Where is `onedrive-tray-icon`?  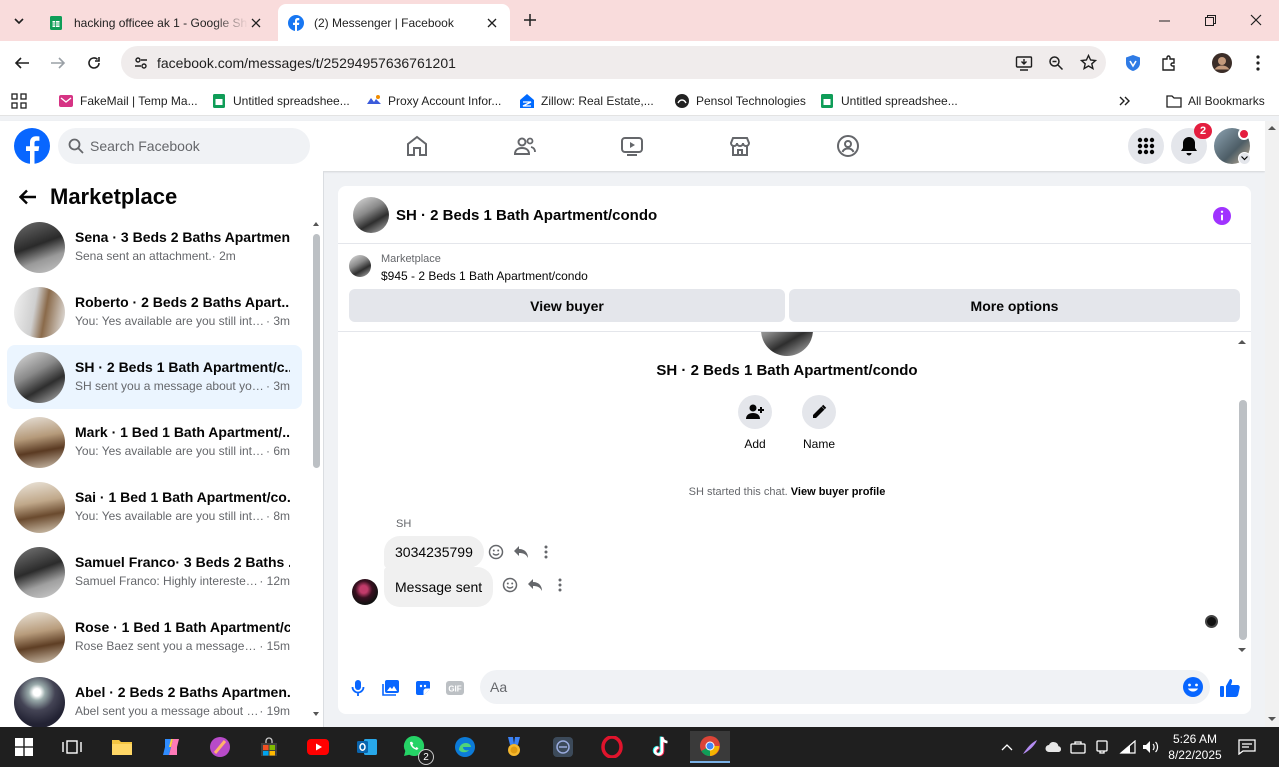
onedrive-tray-icon is located at coordinates (1054, 747).